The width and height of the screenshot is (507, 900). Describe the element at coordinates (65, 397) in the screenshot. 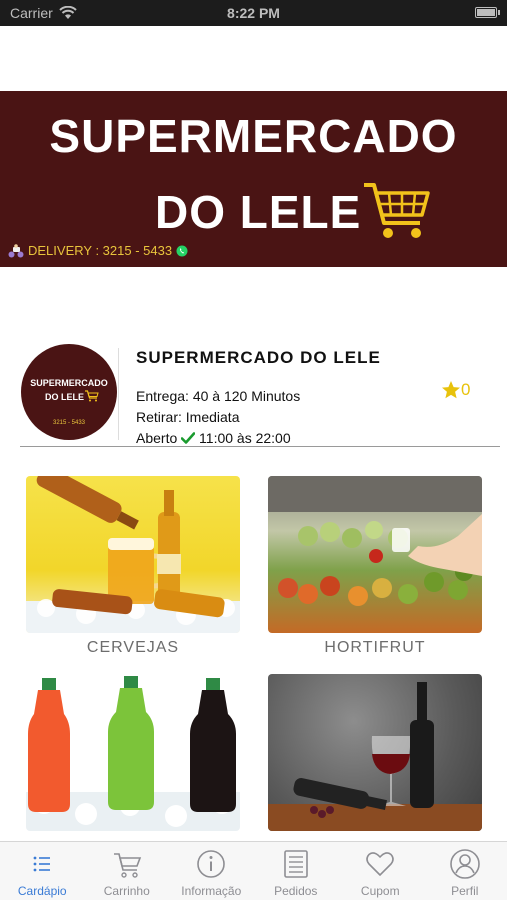

I see `logo-line2: DO LELE` at that location.